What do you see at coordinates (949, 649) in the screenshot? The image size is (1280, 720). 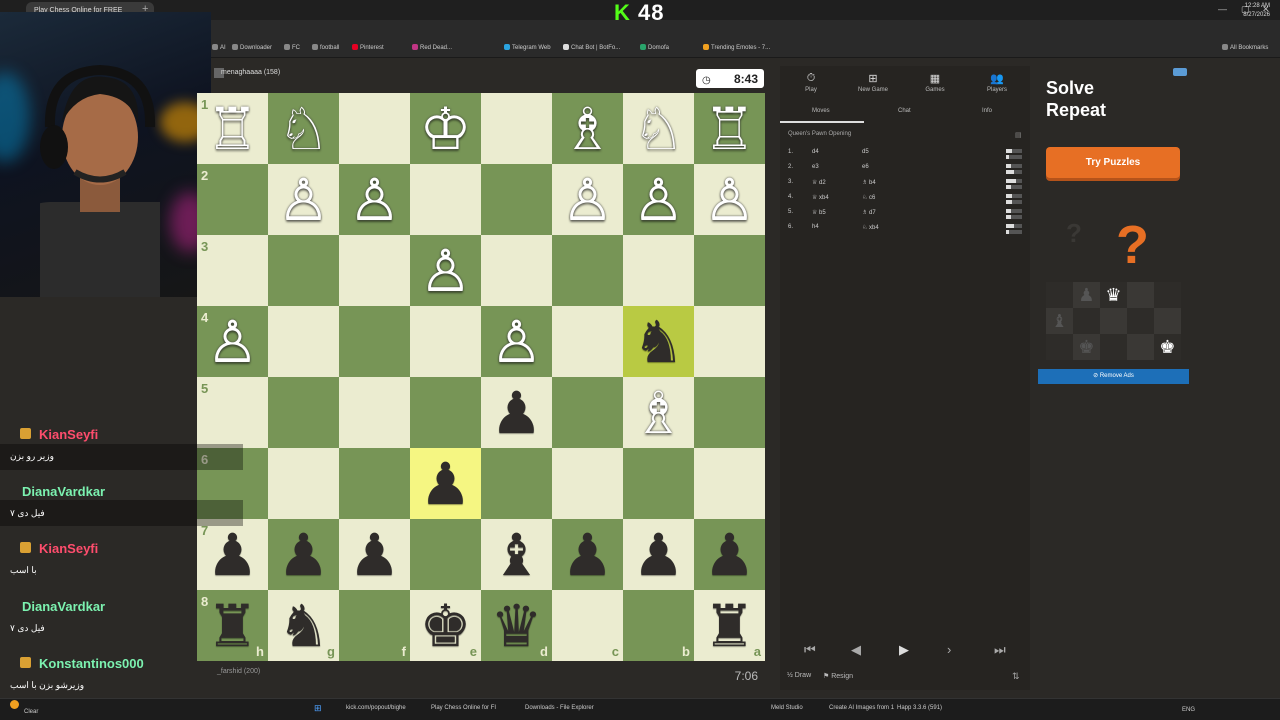 I see `forward-icon: ›` at bounding box center [949, 649].